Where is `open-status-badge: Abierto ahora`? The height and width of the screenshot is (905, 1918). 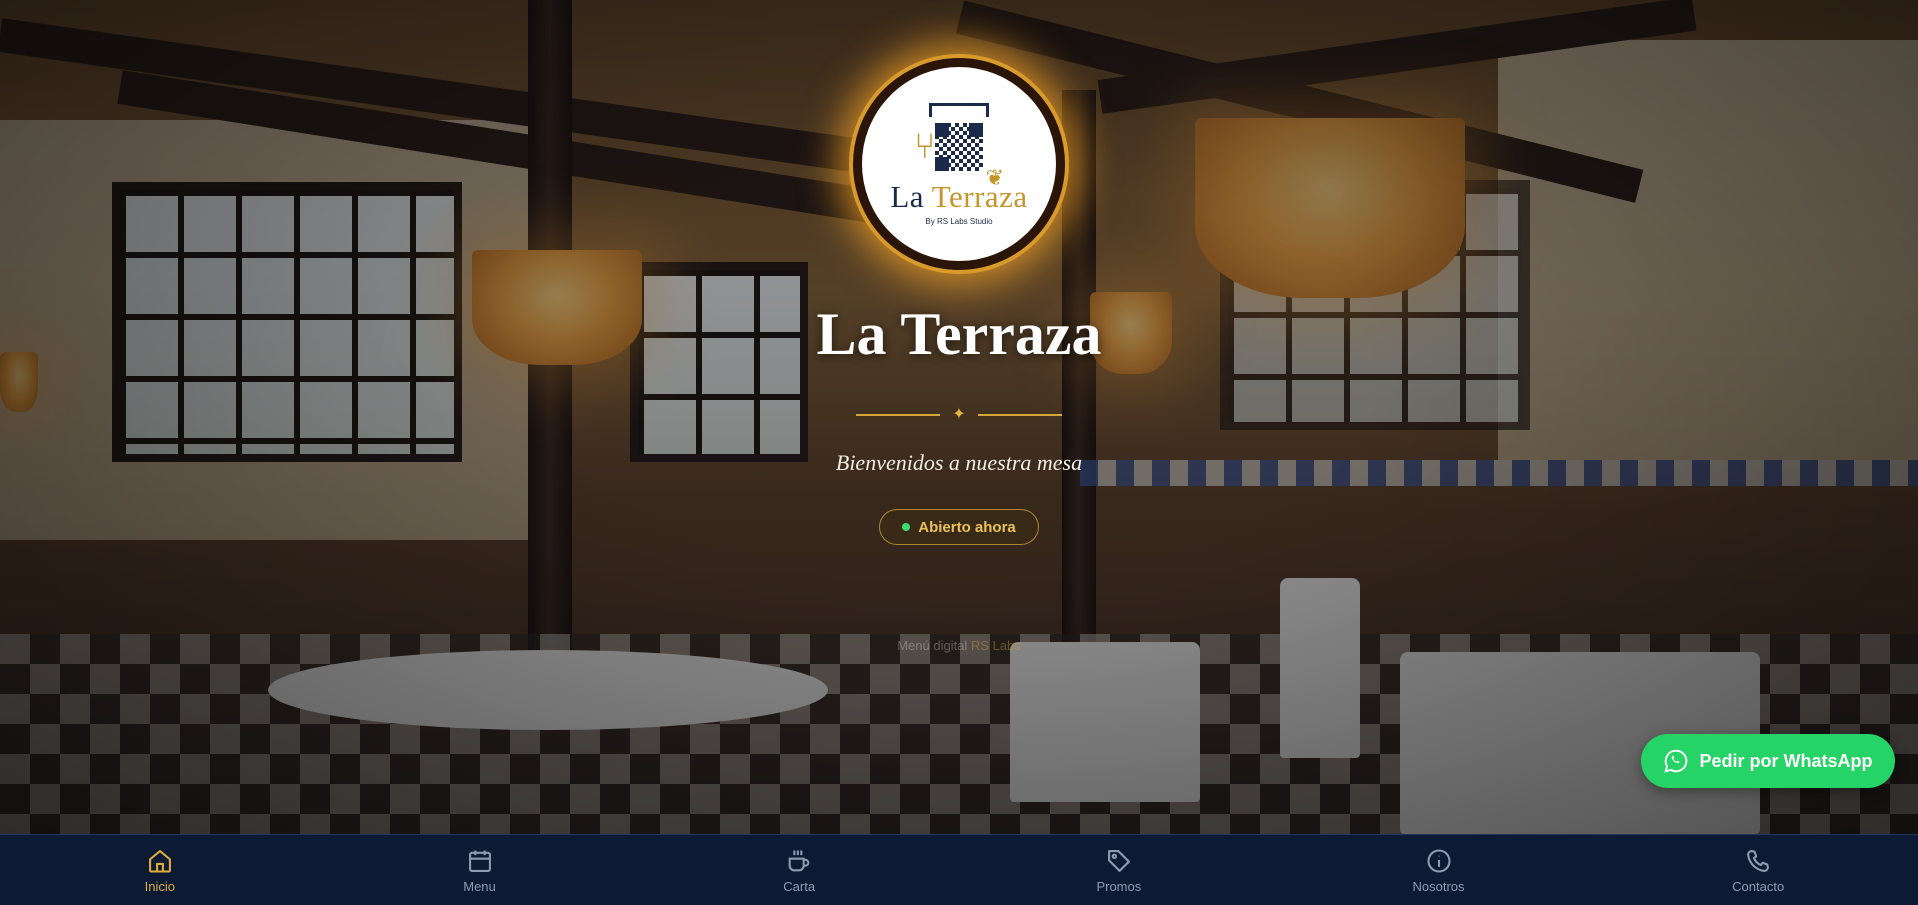
open-status-badge: Abierto ahora is located at coordinates (959, 527).